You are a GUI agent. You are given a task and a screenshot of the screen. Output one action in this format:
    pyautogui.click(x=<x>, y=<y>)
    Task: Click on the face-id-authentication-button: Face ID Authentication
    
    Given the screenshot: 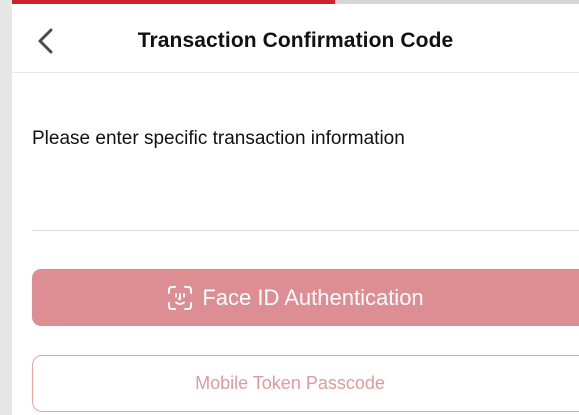 What is the action you would take?
    pyautogui.click(x=305, y=297)
    